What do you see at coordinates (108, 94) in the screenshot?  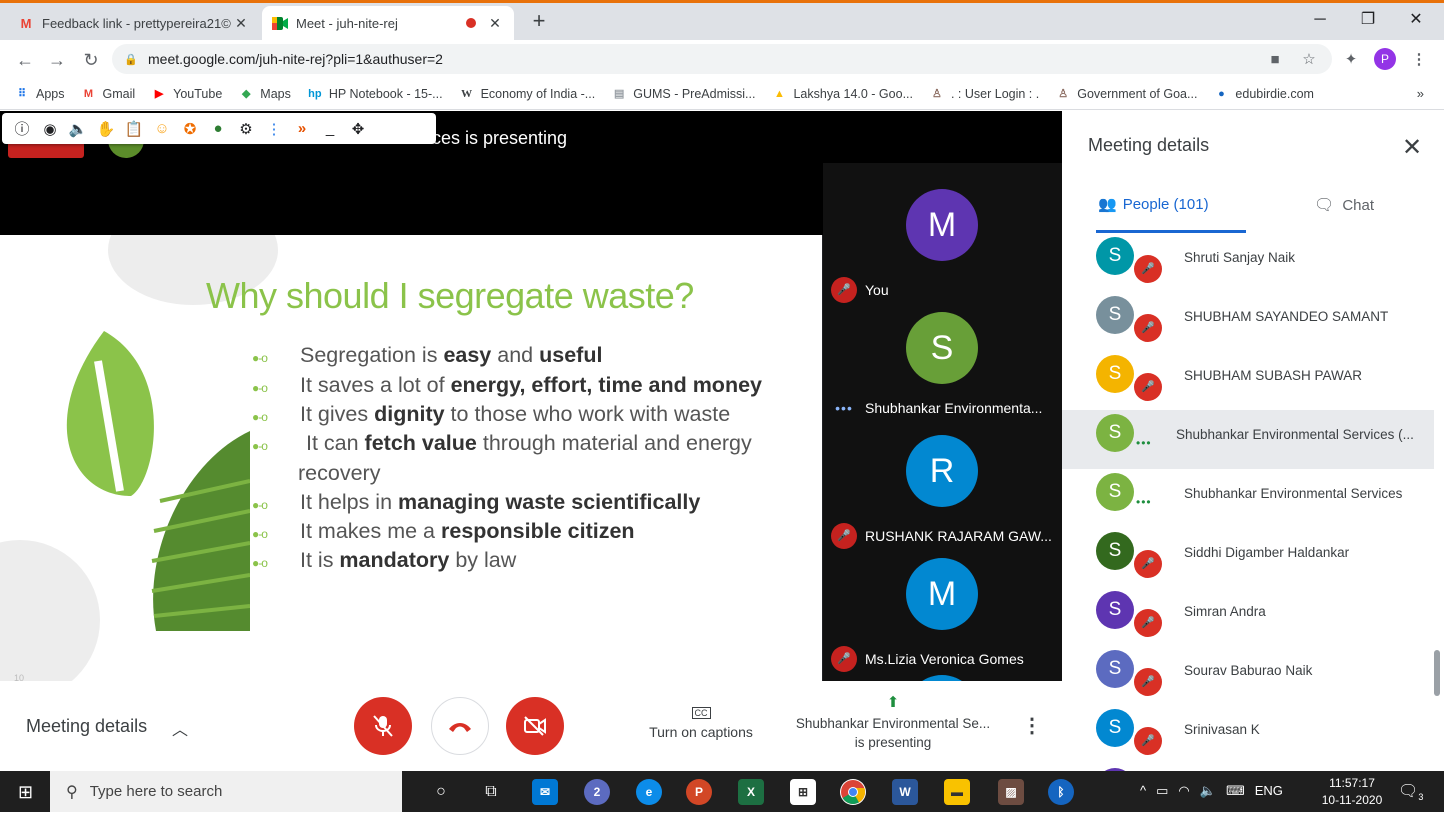 I see `bookmark-gmail: M Gmail` at bounding box center [108, 94].